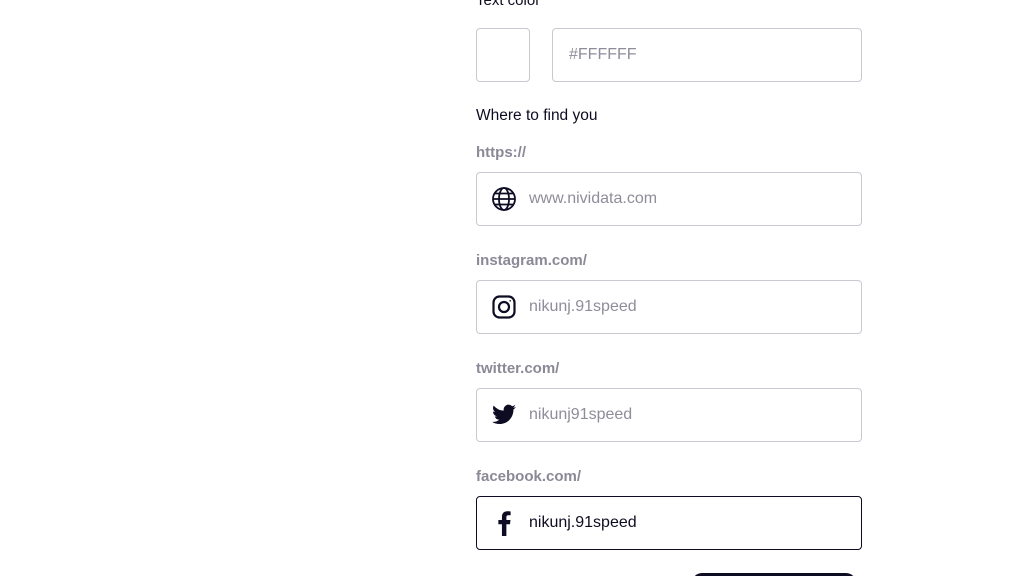 This screenshot has width=1028, height=576. Describe the element at coordinates (689, 199) in the screenshot. I see `website-input` at that location.